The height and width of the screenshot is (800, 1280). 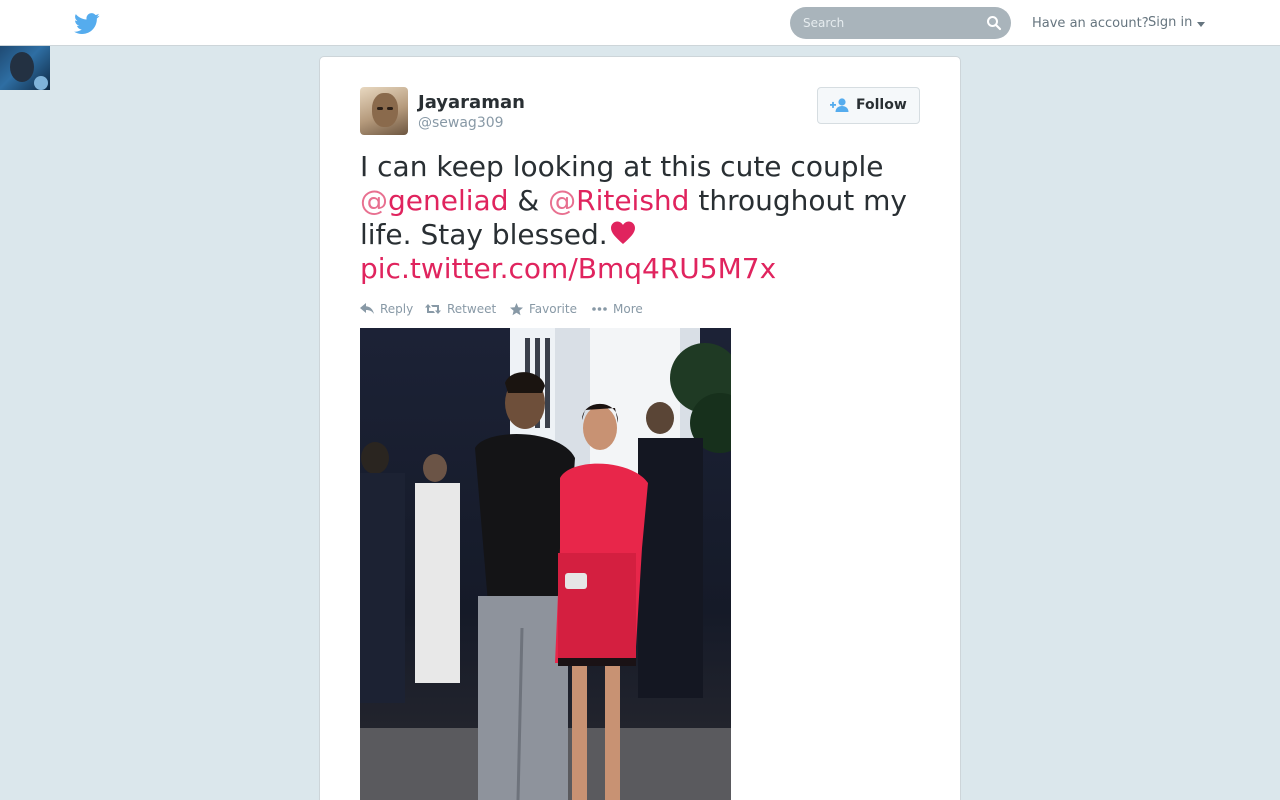 I want to click on chevron-down-icon, so click(x=1201, y=24).